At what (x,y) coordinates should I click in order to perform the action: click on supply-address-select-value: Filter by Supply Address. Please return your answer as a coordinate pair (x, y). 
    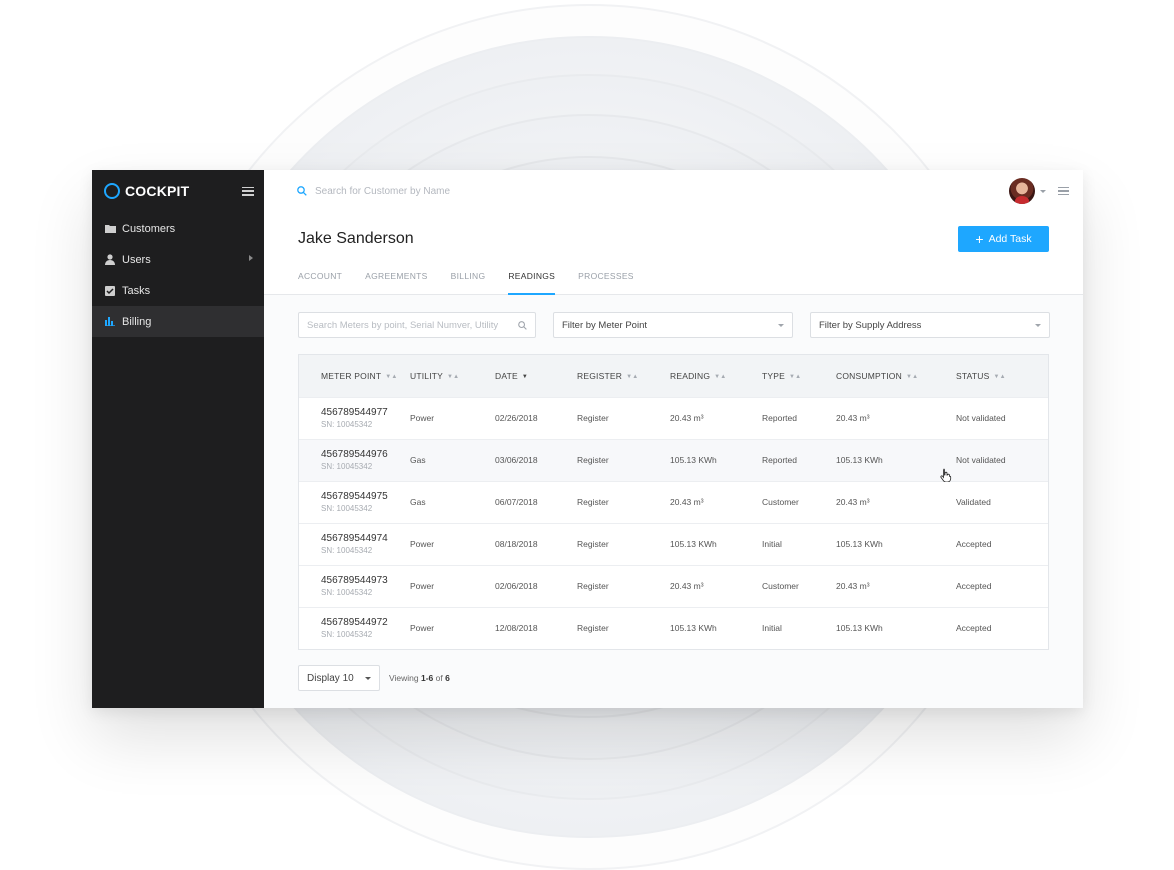
    Looking at the image, I should click on (870, 325).